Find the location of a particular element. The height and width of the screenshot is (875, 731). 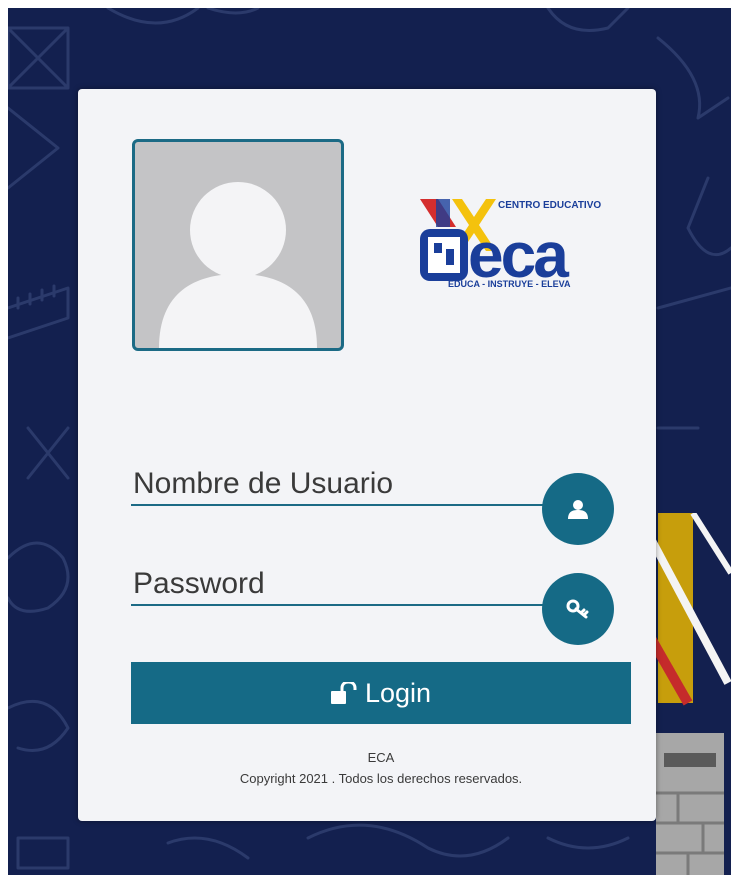

username-button is located at coordinates (578, 509).